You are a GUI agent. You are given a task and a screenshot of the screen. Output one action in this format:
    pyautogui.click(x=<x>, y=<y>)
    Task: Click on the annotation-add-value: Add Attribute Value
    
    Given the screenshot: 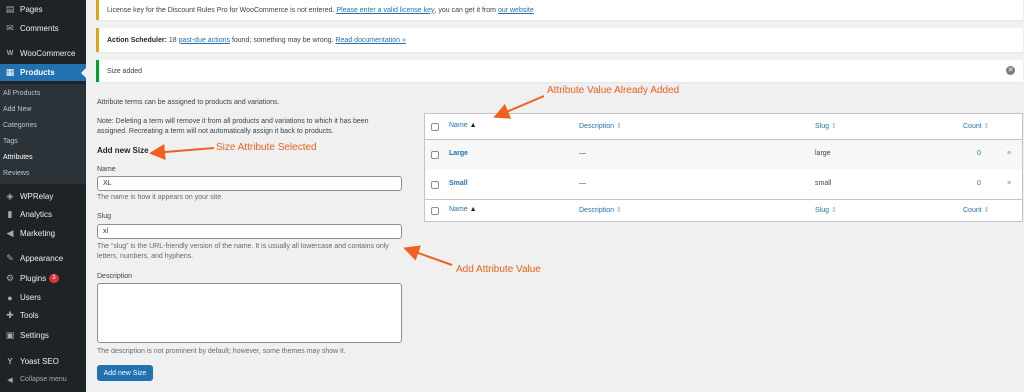 What is the action you would take?
    pyautogui.click(x=498, y=269)
    